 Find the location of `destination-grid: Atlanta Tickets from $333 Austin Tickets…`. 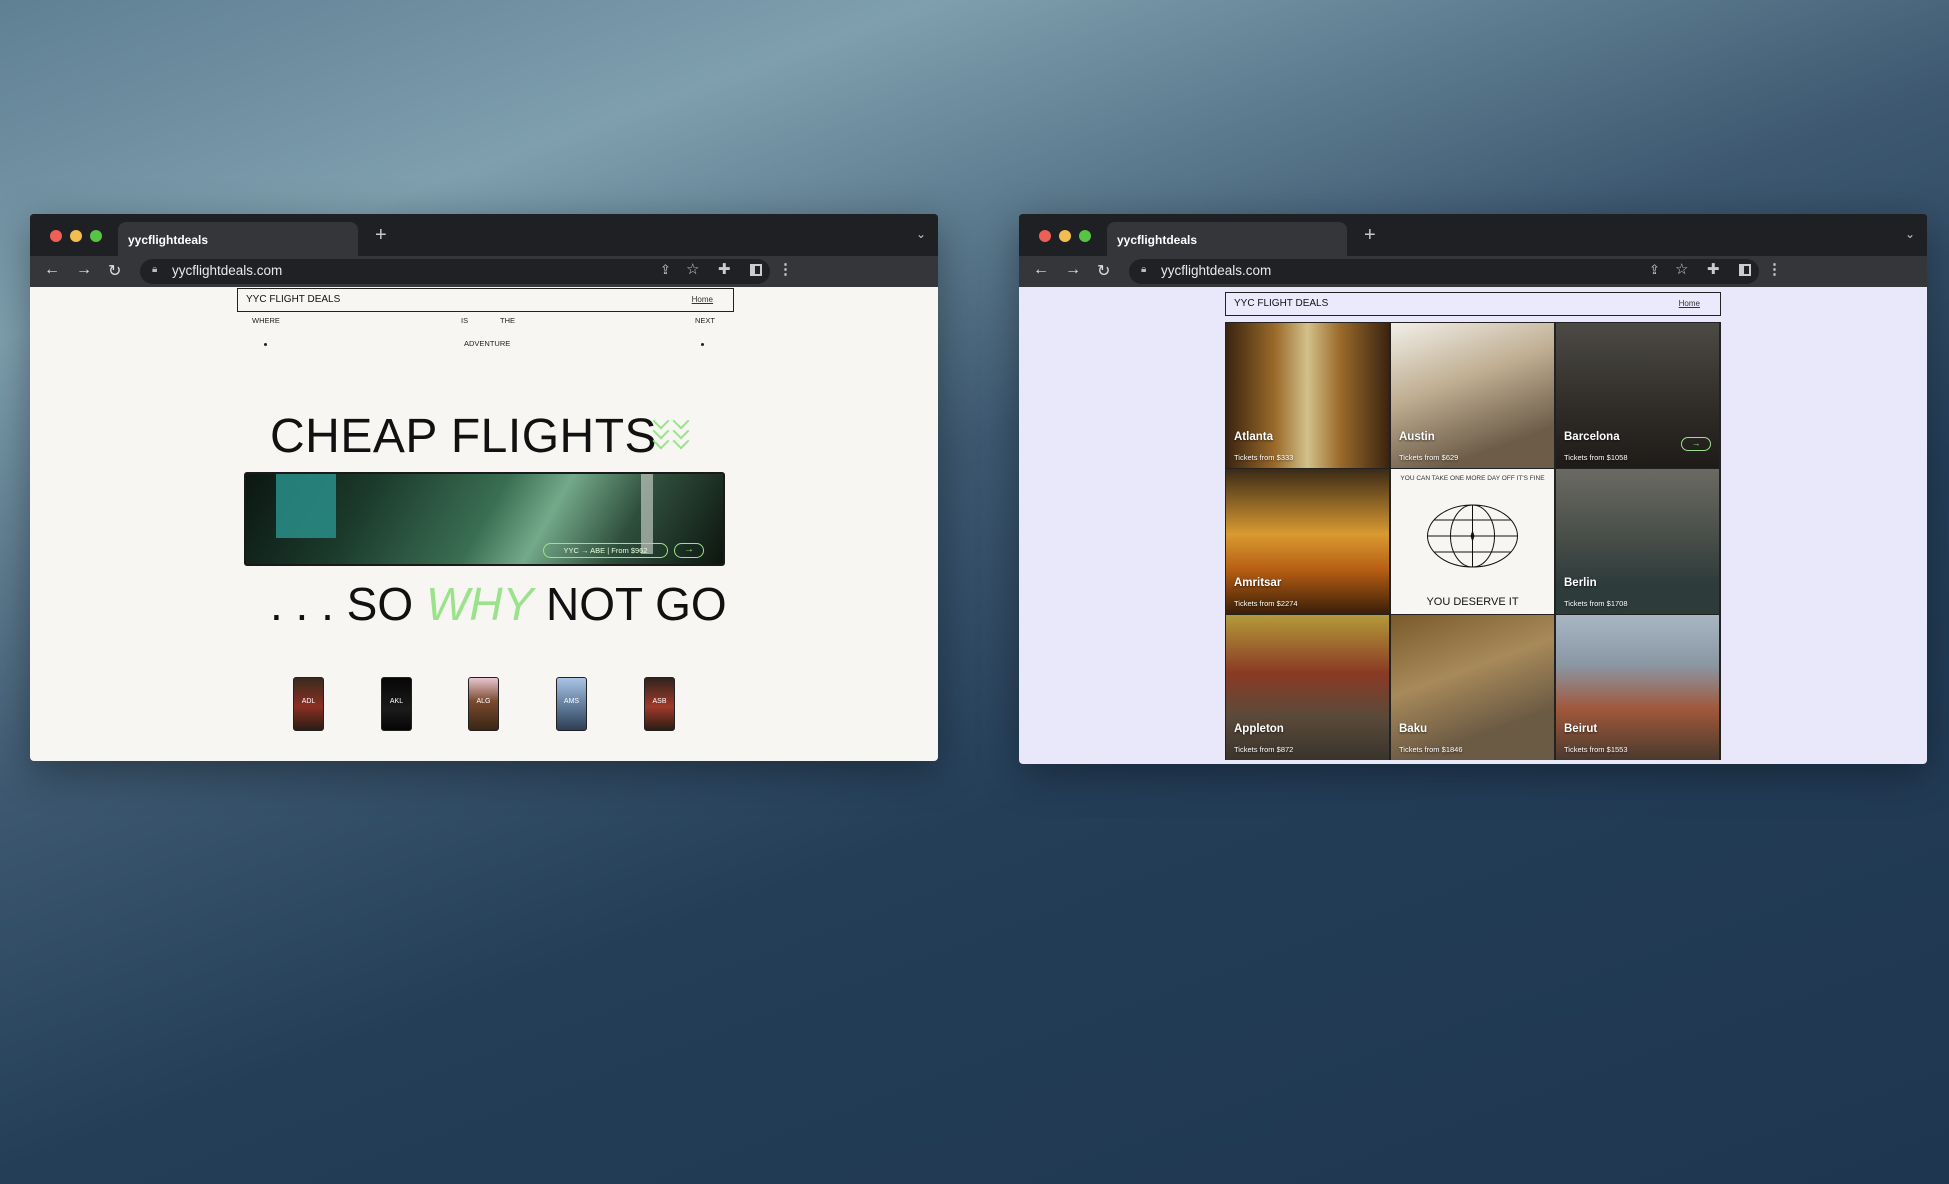

destination-grid: Atlanta Tickets from $333 Austin Tickets… is located at coordinates (1473, 541).